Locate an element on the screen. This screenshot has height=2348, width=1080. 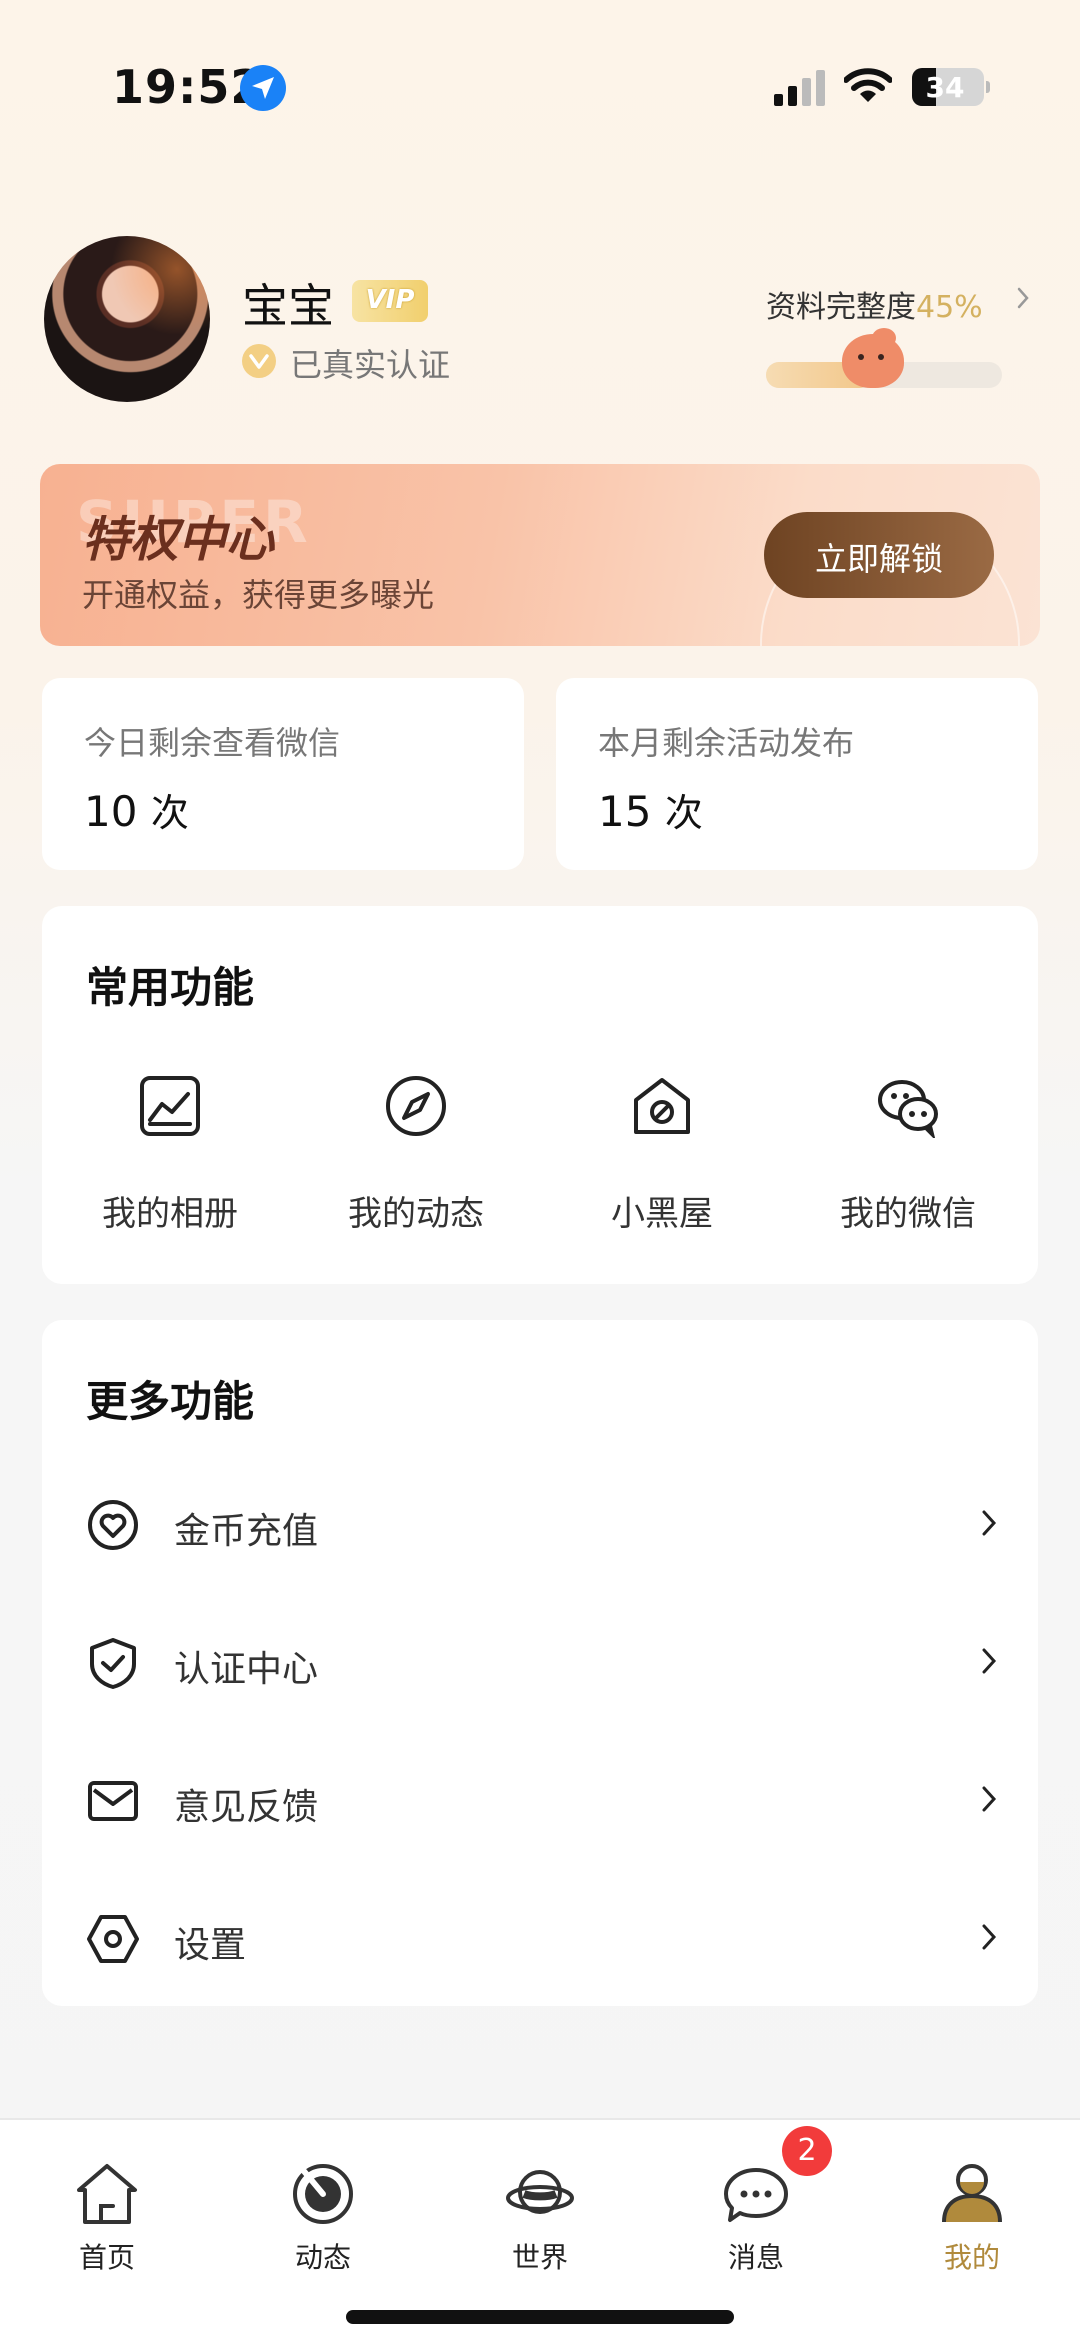
stat-card-wechat-views: 今日剩余查看微信 10 次 is located at coordinates (283, 774).